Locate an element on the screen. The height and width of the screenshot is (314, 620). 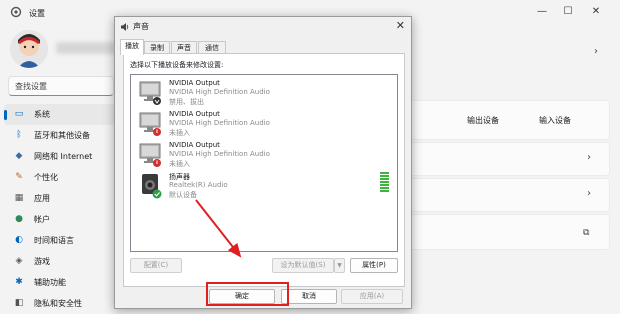
sidebar-item: ▭ 系统 is located at coordinates (60, 114).